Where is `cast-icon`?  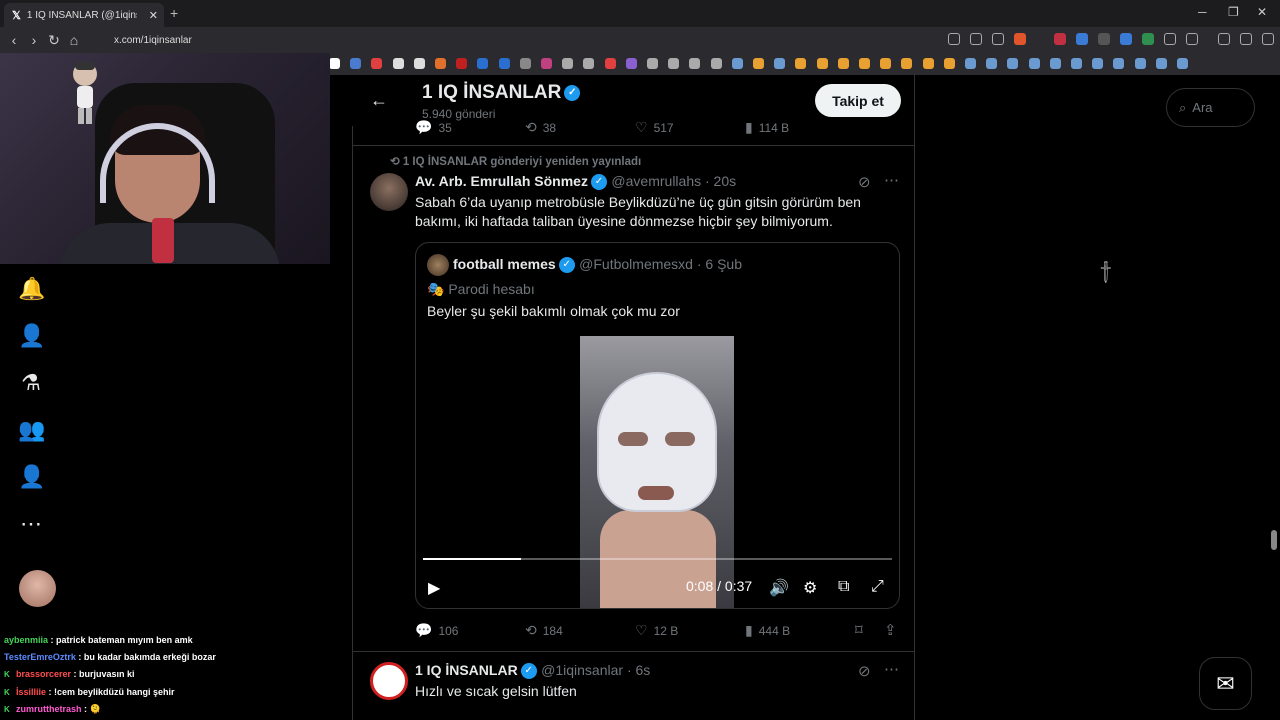
cast-icon is located at coordinates (976, 39).